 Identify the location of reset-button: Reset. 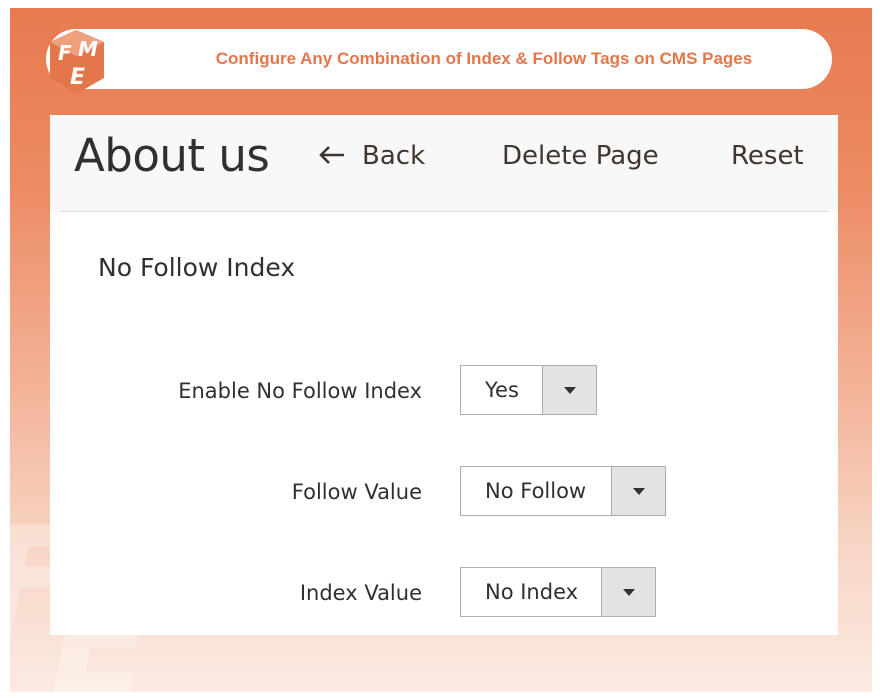
(767, 156).